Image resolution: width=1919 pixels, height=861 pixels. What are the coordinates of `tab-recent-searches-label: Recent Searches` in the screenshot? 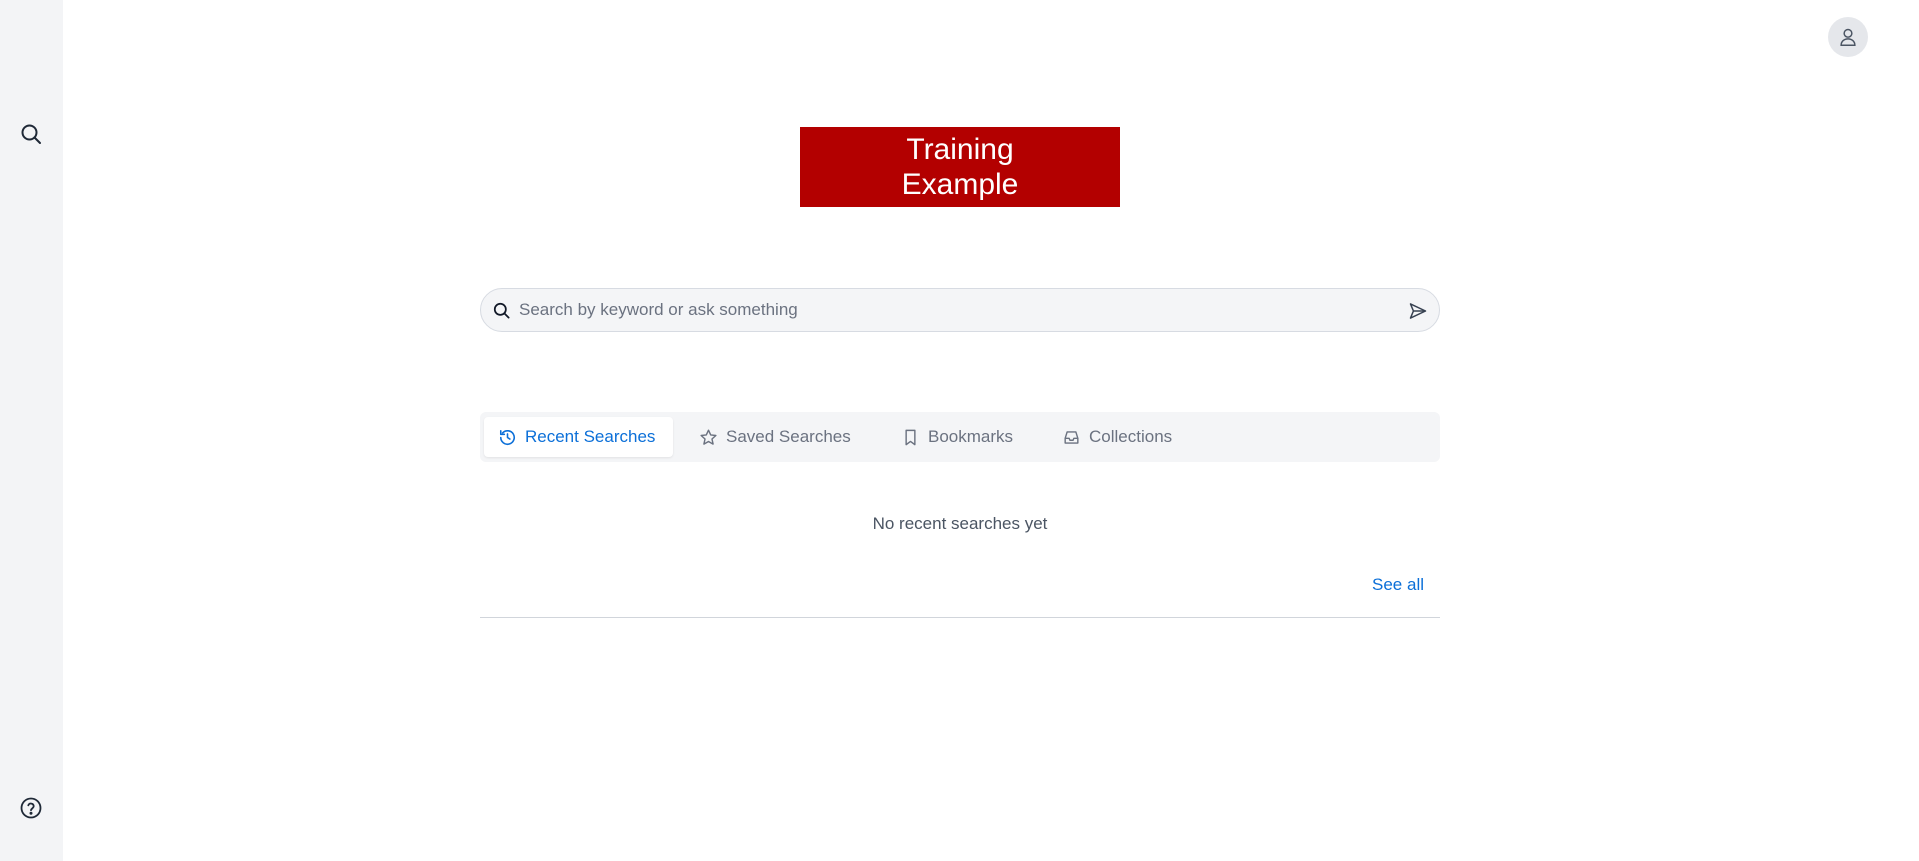 It's located at (590, 436).